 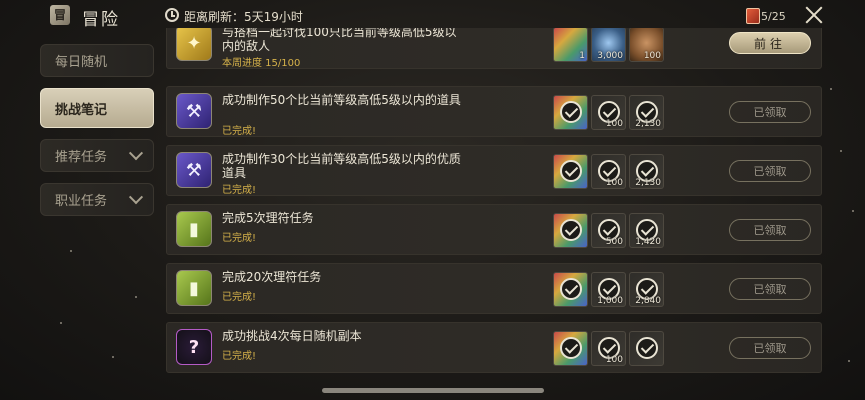 What do you see at coordinates (172, 15) in the screenshot?
I see `clock-icon` at bounding box center [172, 15].